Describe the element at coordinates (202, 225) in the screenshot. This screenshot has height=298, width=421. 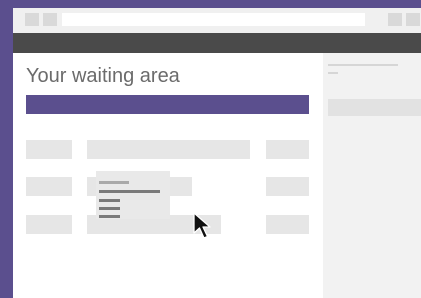
I see `mouse-pointer-icon` at that location.